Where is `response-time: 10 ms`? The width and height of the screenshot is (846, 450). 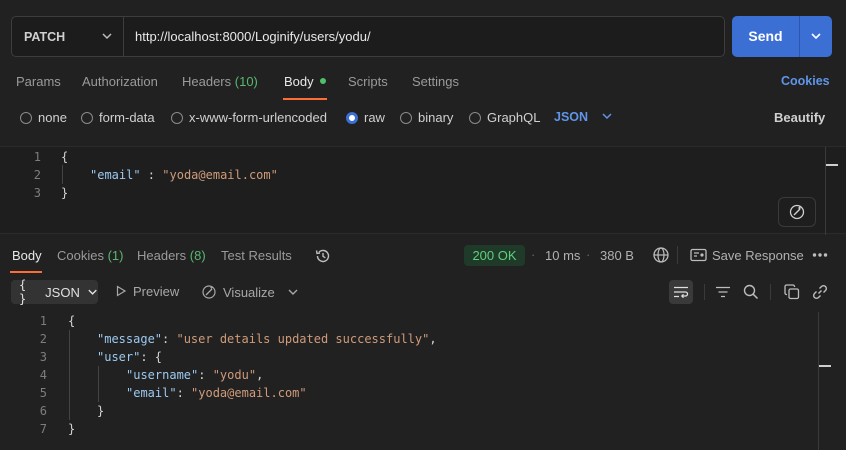
response-time: 10 ms is located at coordinates (562, 255).